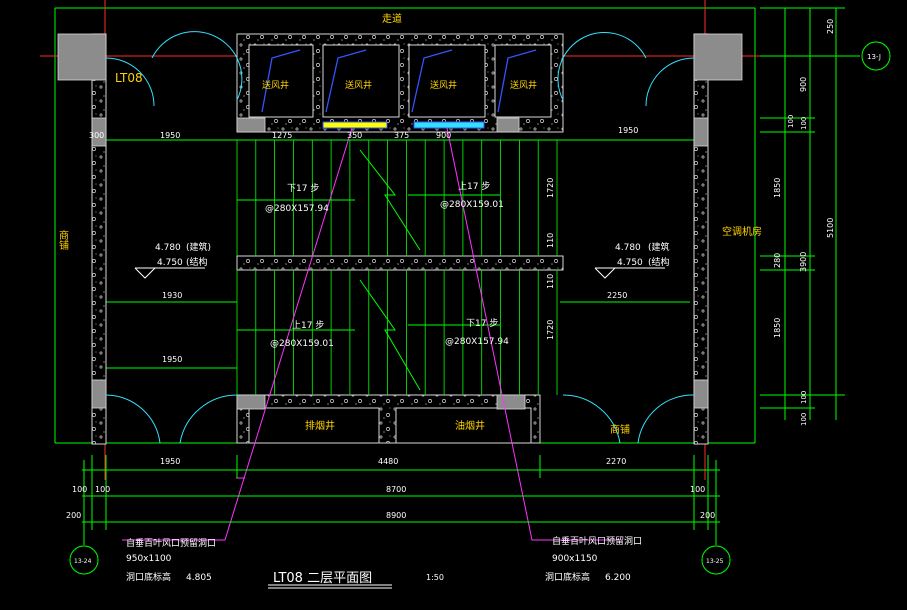  Describe the element at coordinates (830, 228) in the screenshot. I see `dim-text: 5100` at that location.